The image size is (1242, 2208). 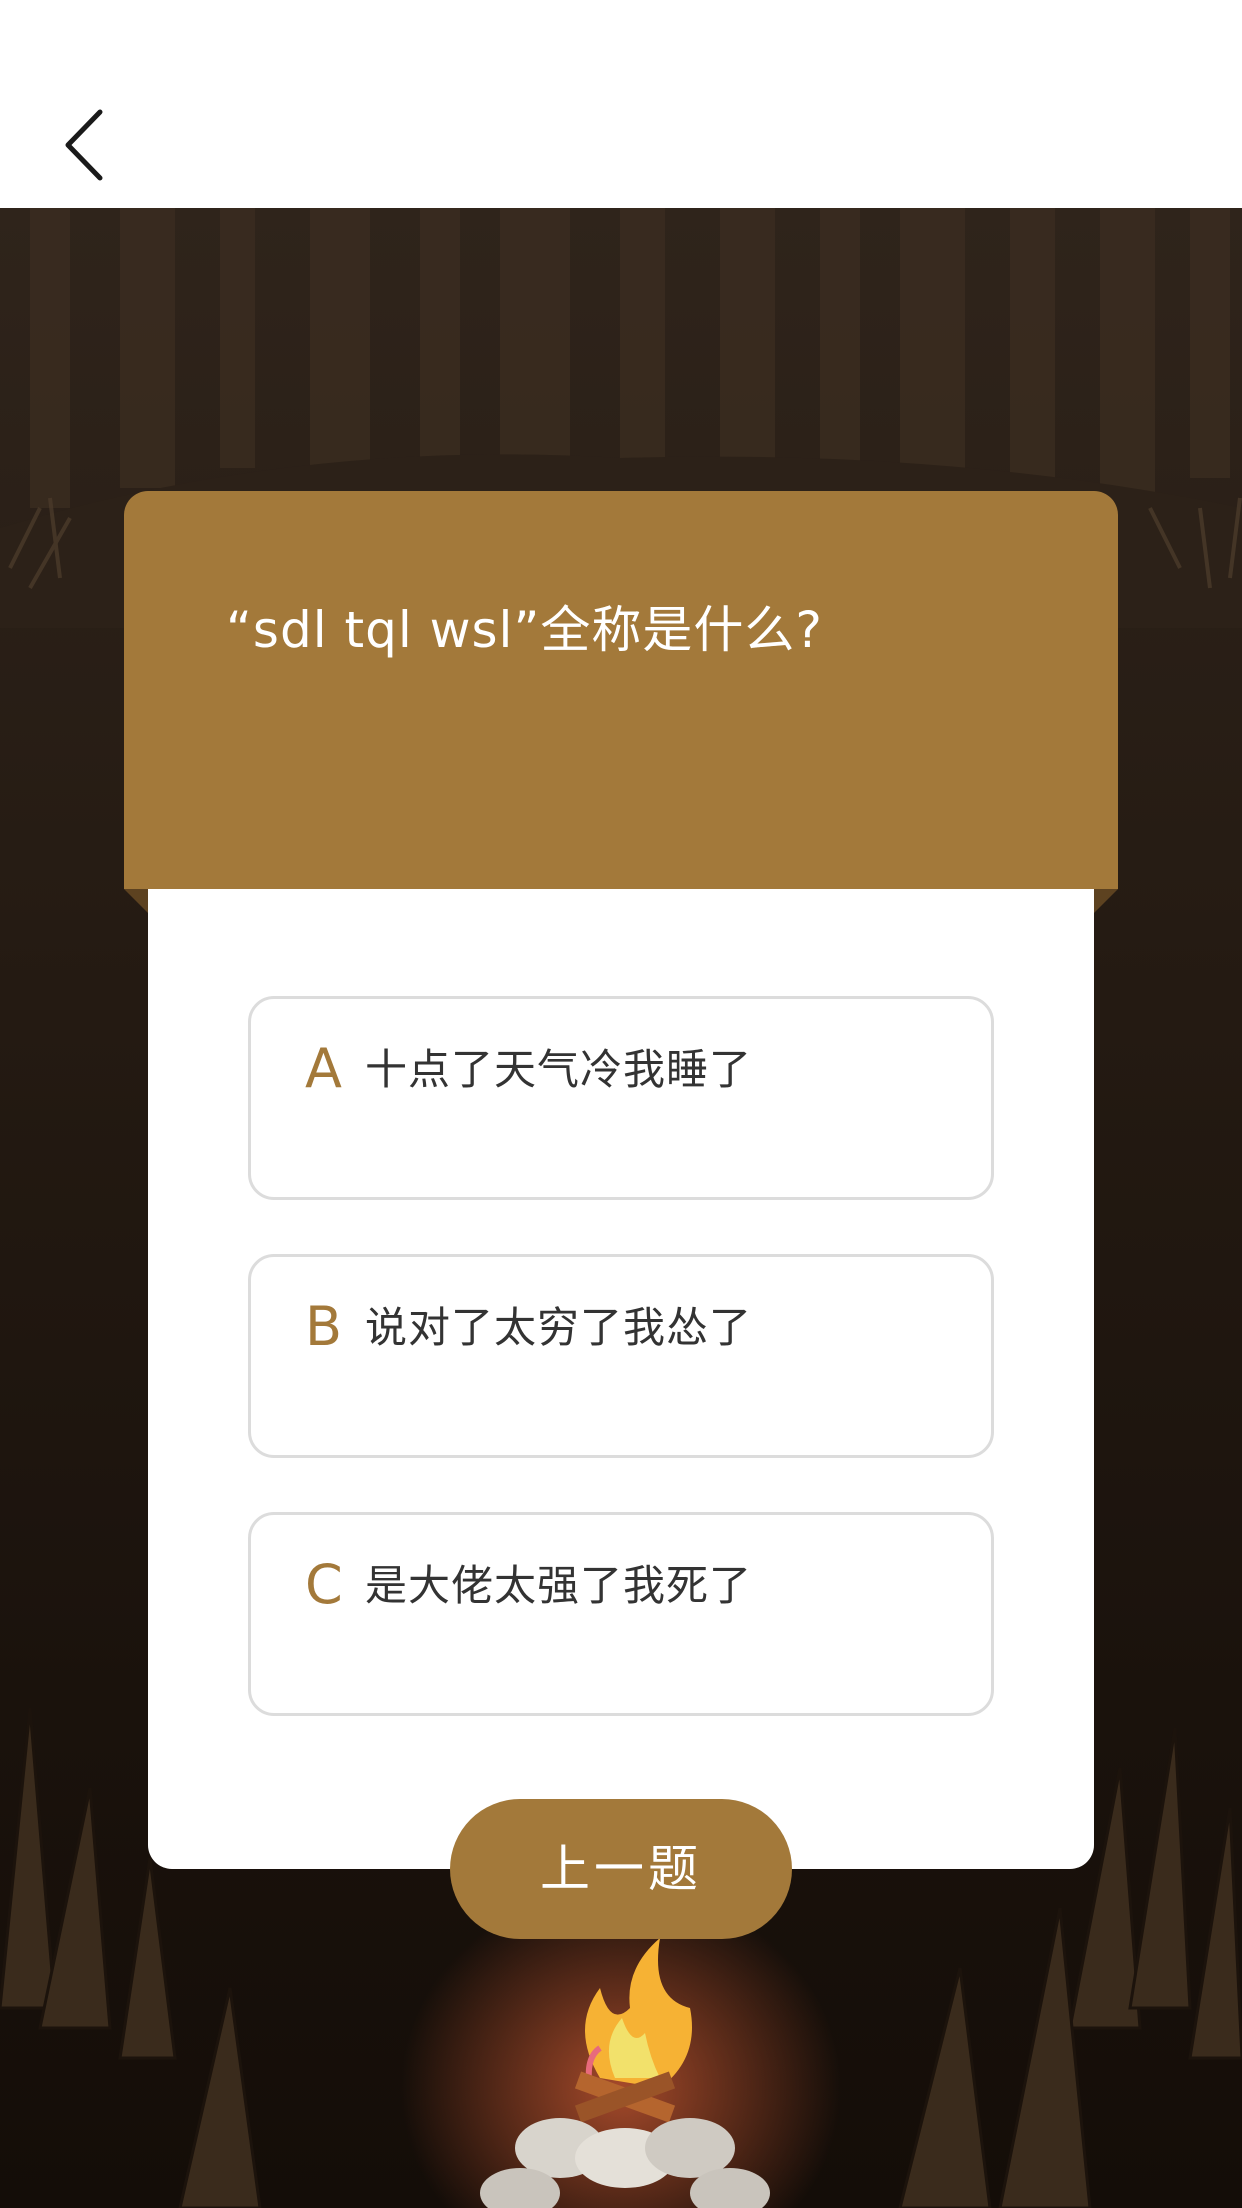 I want to click on option-b: B 说对了太穷了我怂了, so click(x=621, y=1356).